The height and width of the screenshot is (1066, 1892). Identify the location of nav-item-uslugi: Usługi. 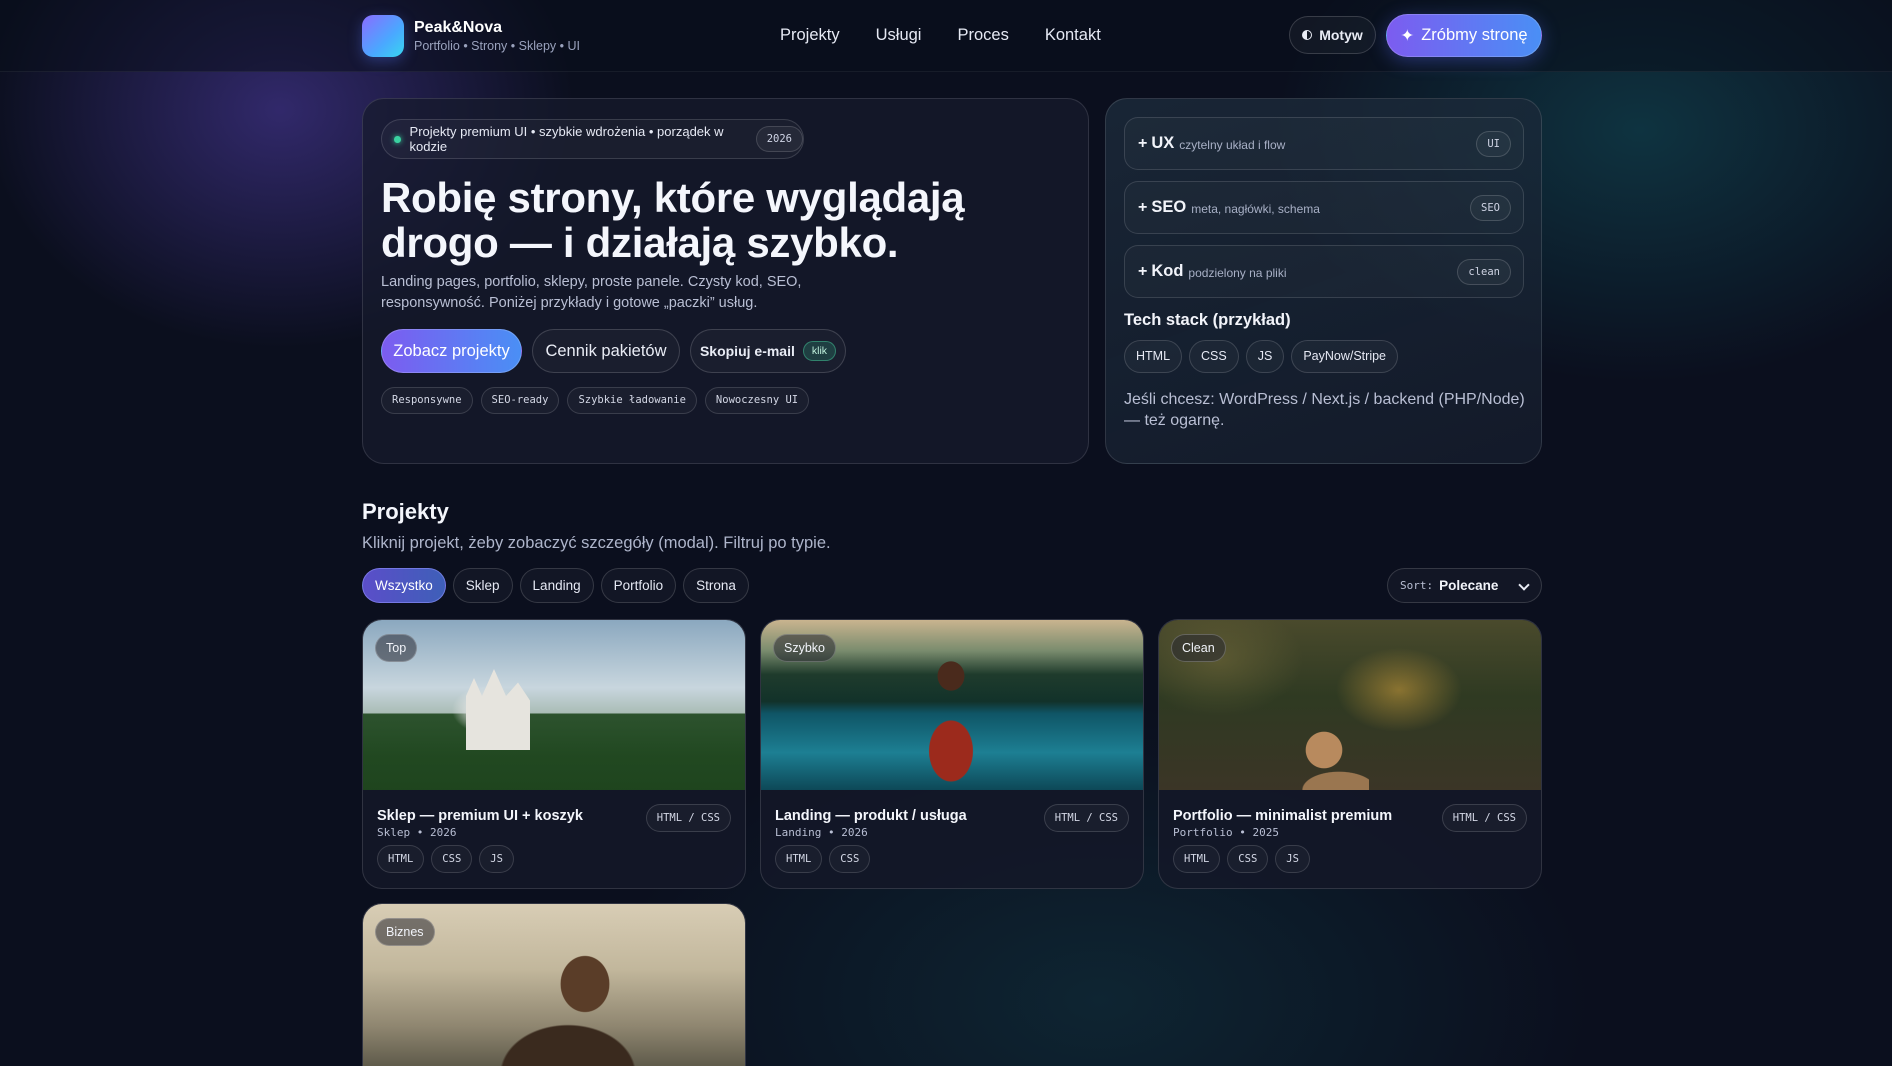
(899, 35).